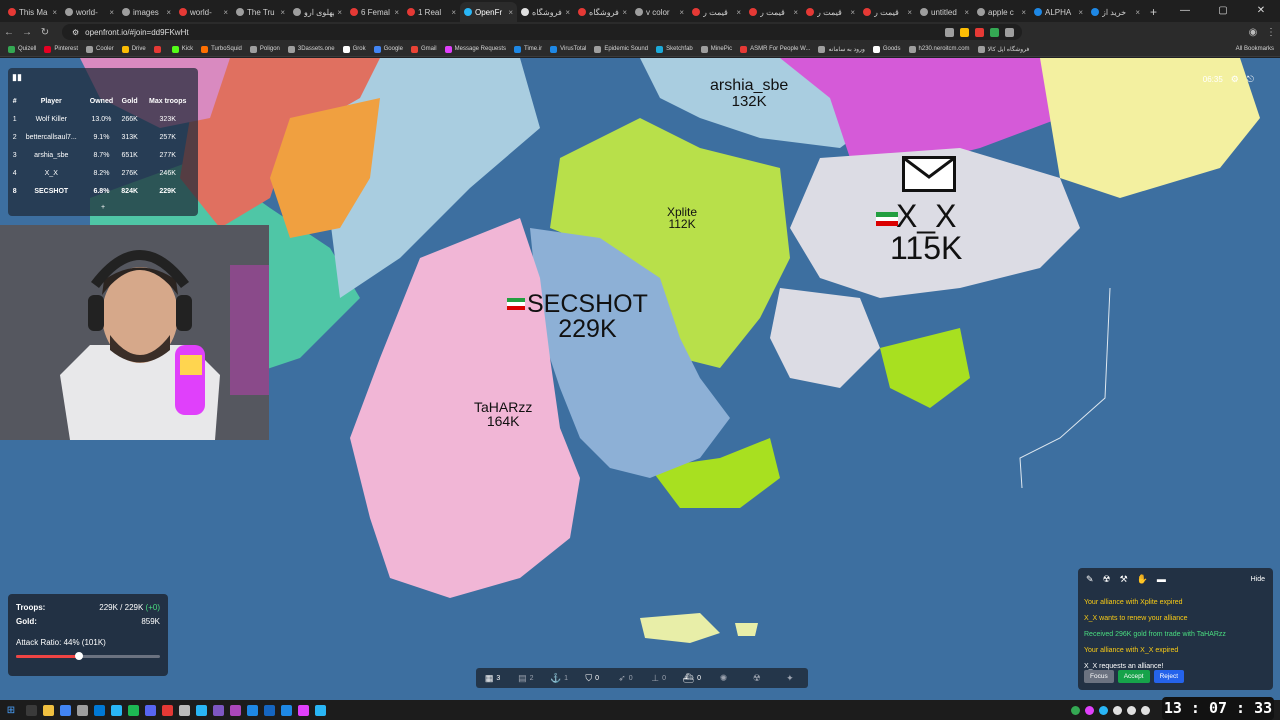 This screenshot has height=720, width=1280. I want to click on event-message: Your alliance with Xplite expired, so click(1176, 603).